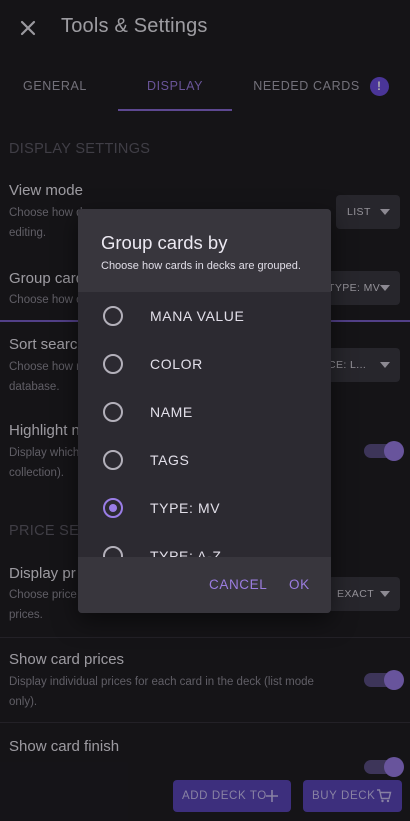  What do you see at coordinates (238, 584) in the screenshot?
I see `cancel-button: CANCEL` at bounding box center [238, 584].